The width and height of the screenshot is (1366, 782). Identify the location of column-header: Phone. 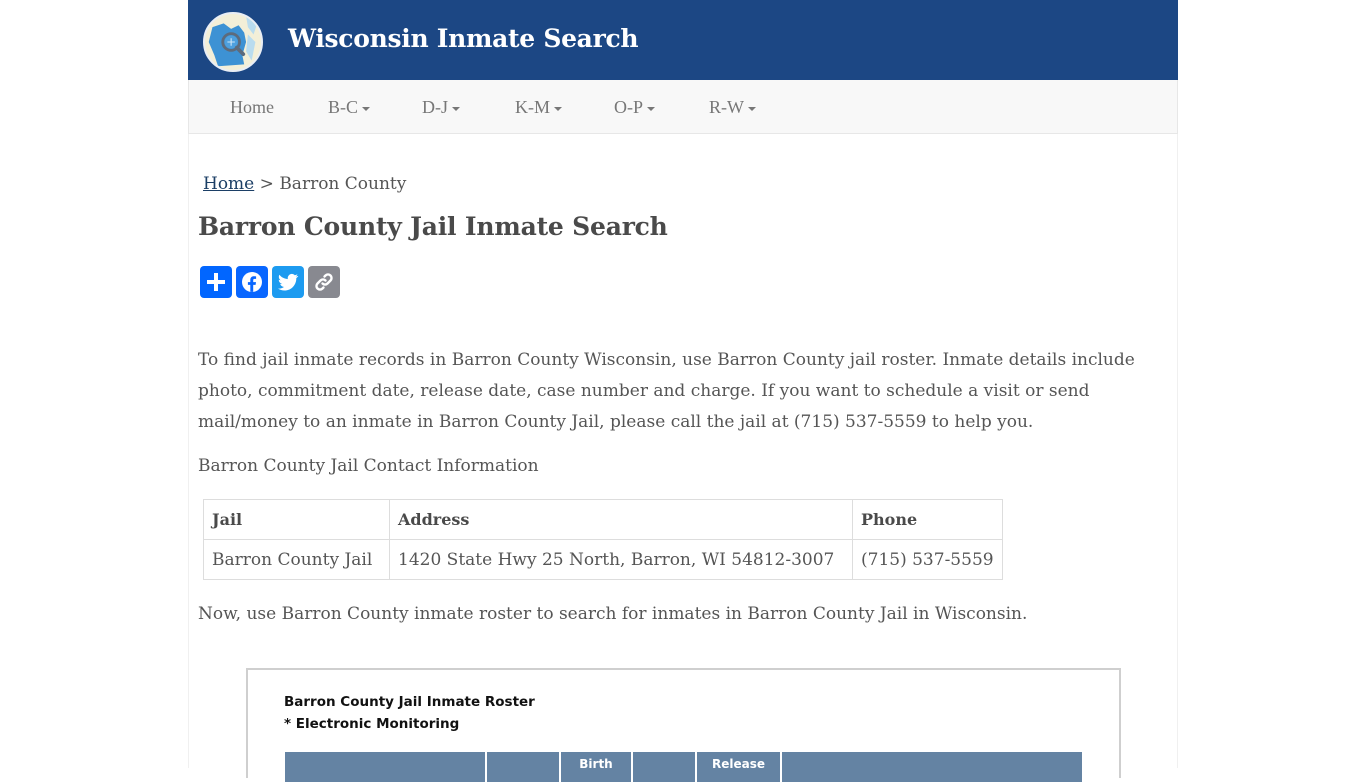
(927, 519).